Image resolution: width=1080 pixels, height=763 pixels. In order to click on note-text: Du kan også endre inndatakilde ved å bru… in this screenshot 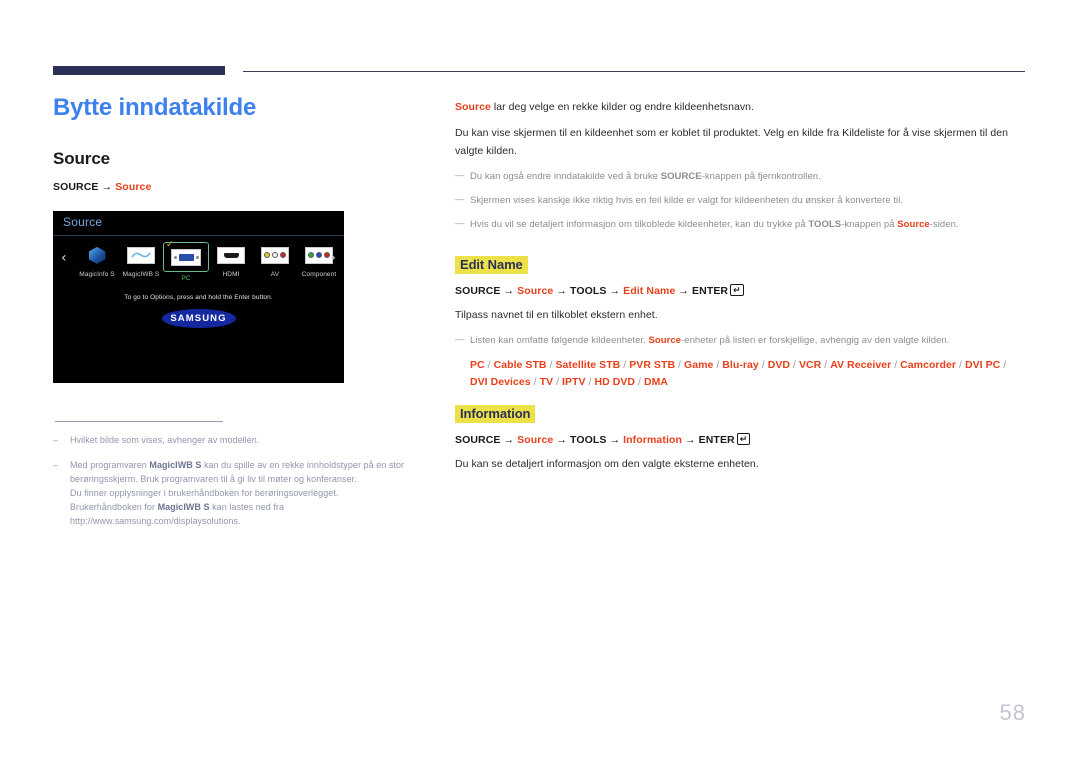, I will do `click(645, 176)`.